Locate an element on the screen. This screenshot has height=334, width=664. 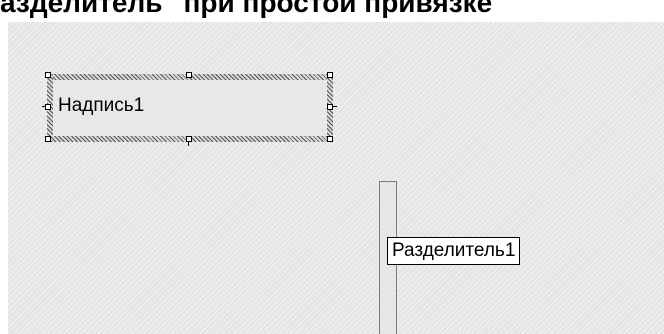
resize-handle-top-center is located at coordinates (189, 75).